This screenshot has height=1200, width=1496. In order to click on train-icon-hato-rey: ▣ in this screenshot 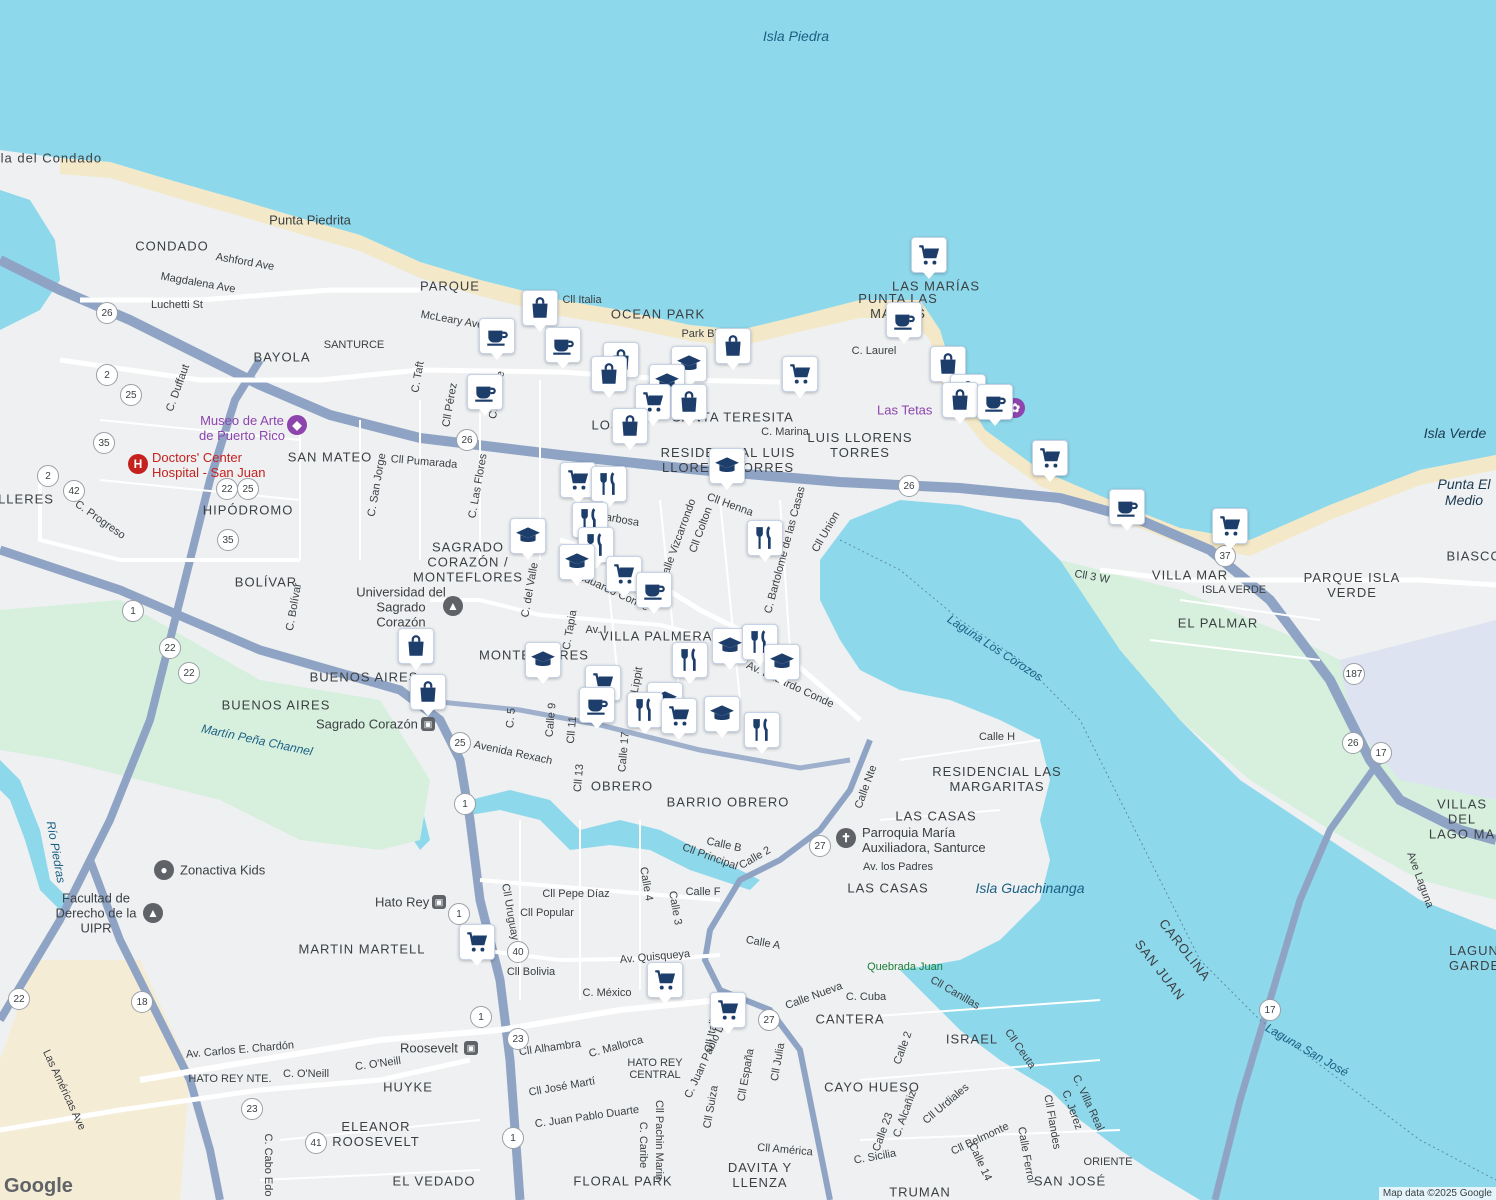, I will do `click(439, 902)`.